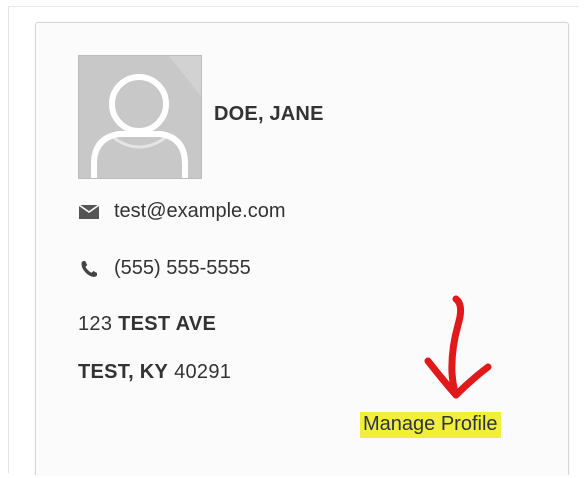 Image resolution: width=585 pixels, height=478 pixels. Describe the element at coordinates (430, 425) in the screenshot. I see `manage-profile-link: Manage Profile` at that location.